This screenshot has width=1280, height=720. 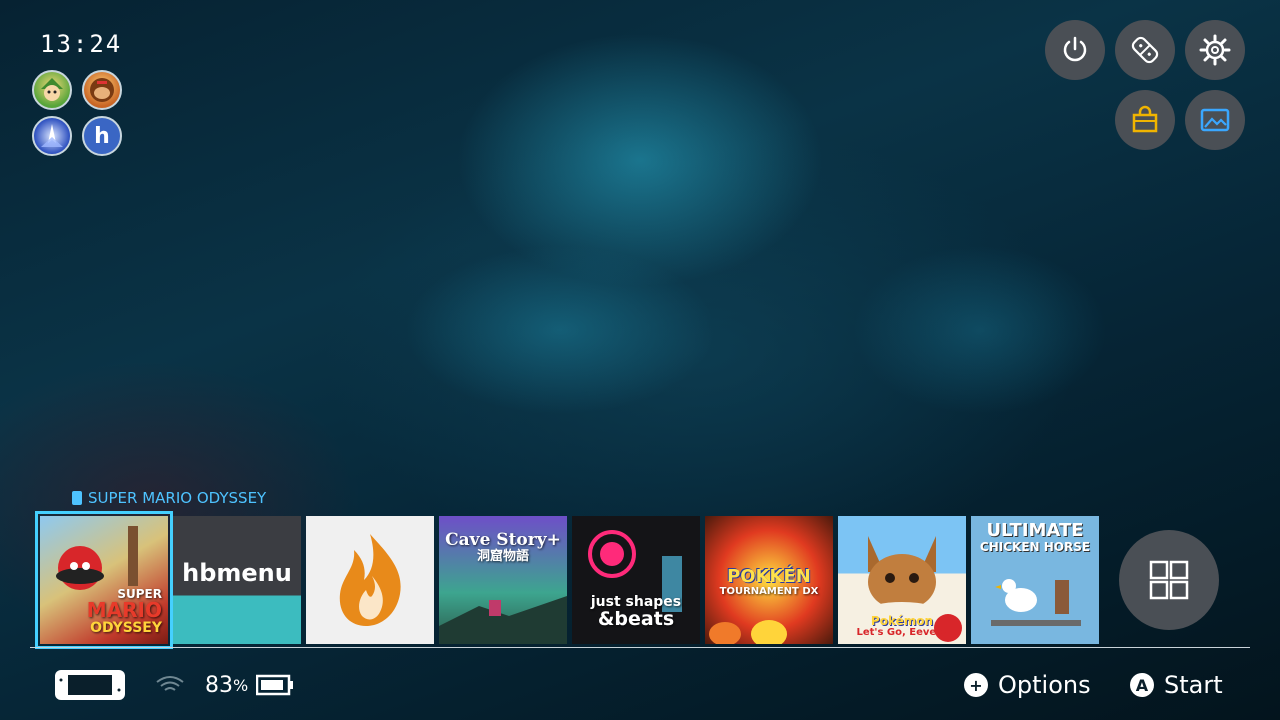 I want to click on chicken-art-icon, so click(x=1036, y=602).